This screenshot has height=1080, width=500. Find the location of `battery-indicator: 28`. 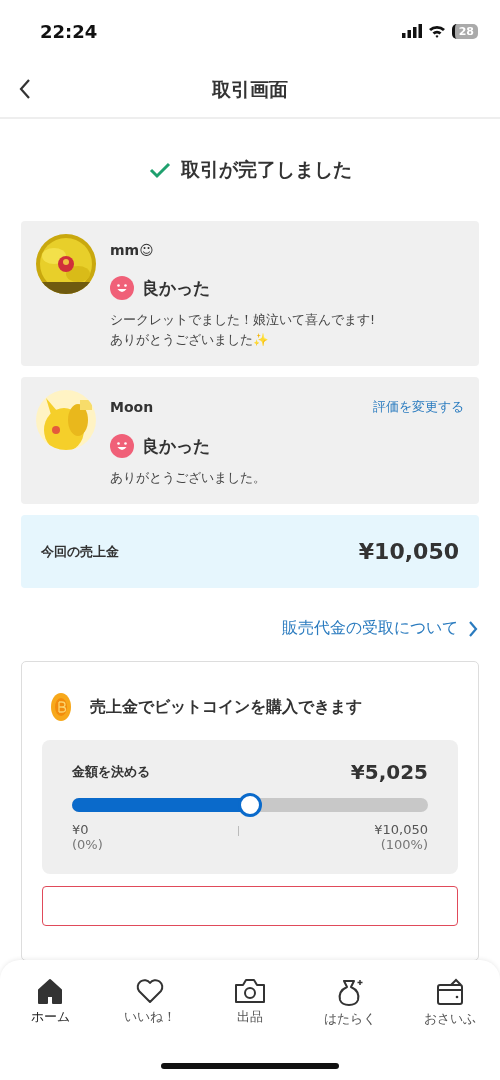

battery-indicator: 28 is located at coordinates (464, 31).